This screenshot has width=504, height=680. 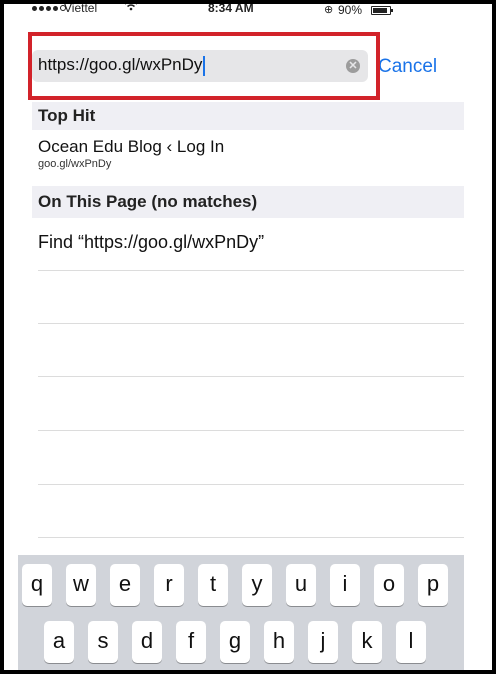 I want to click on keyboard-row-2: a s d f g h j k l, so click(x=241, y=644).